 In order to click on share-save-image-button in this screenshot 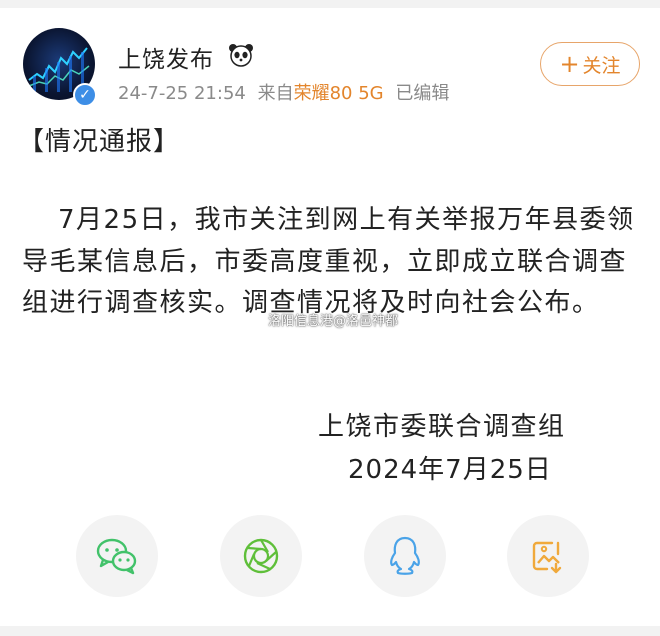, I will do `click(548, 556)`.